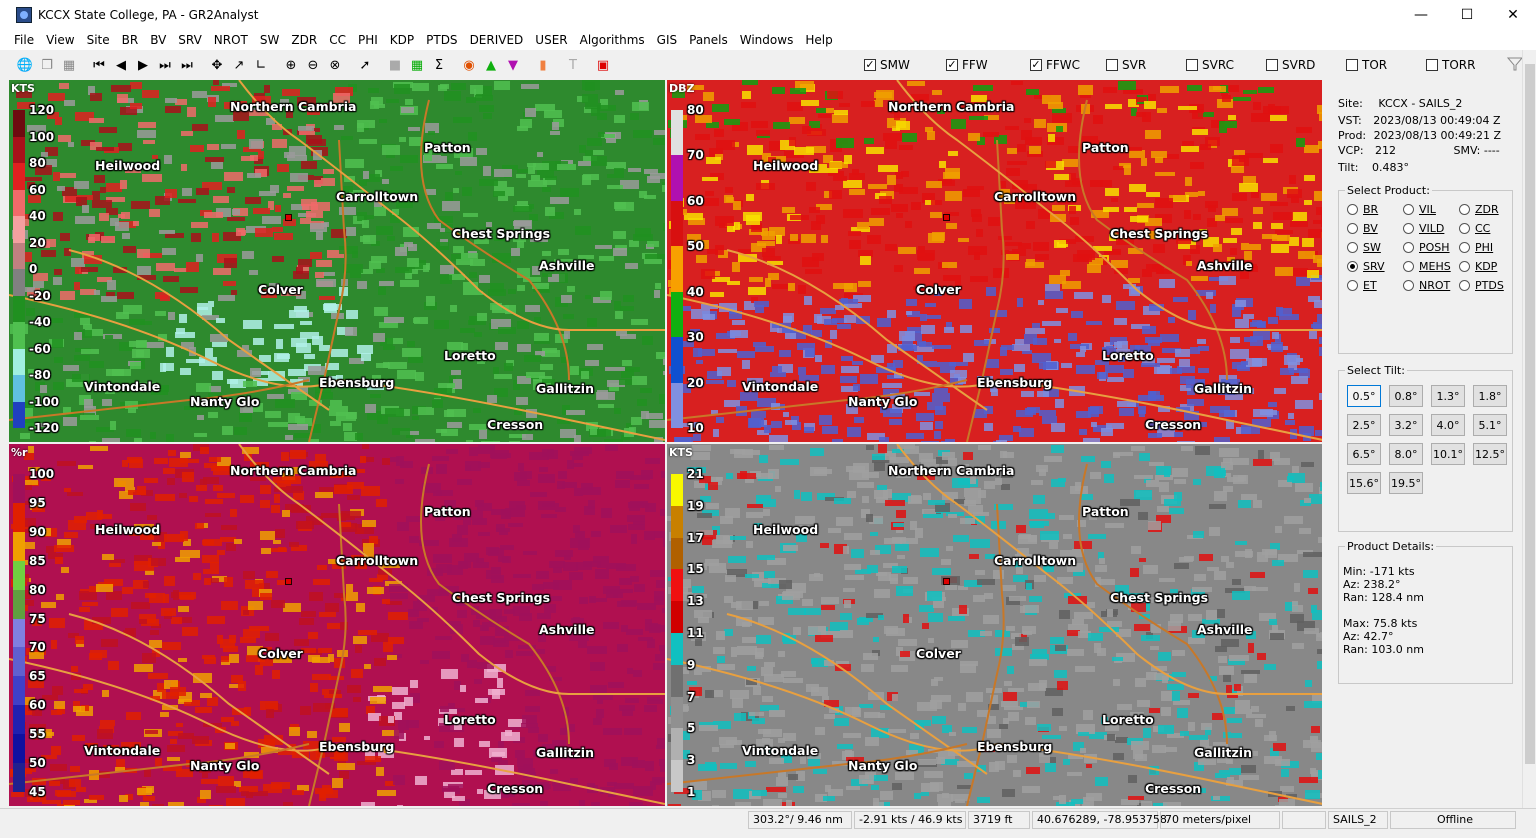 The width and height of the screenshot is (1536, 838). I want to click on cross-section-icon: ∟, so click(261, 65).